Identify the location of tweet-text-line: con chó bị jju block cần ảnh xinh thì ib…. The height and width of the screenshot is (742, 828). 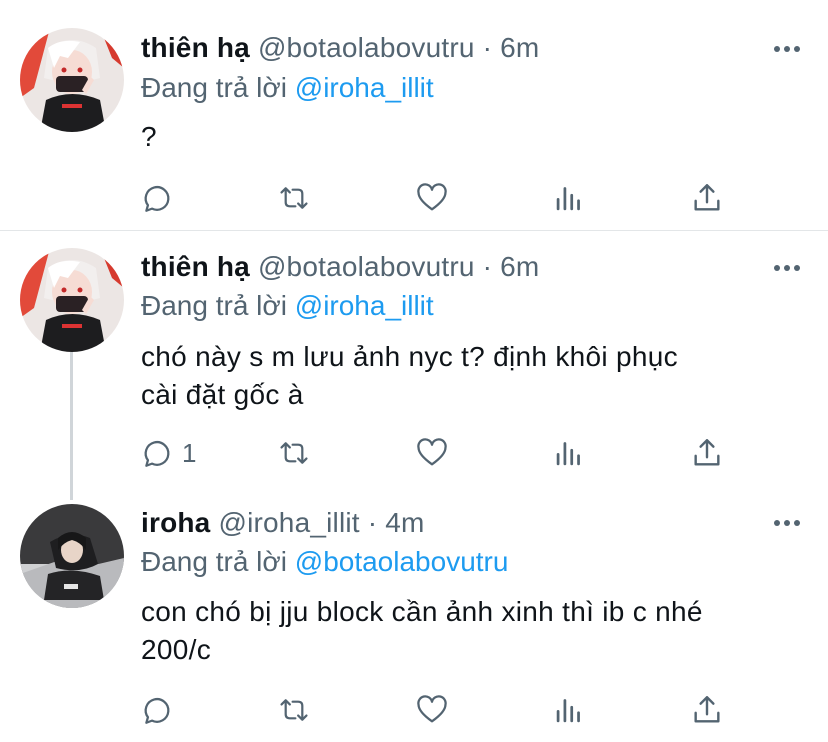
(422, 611).